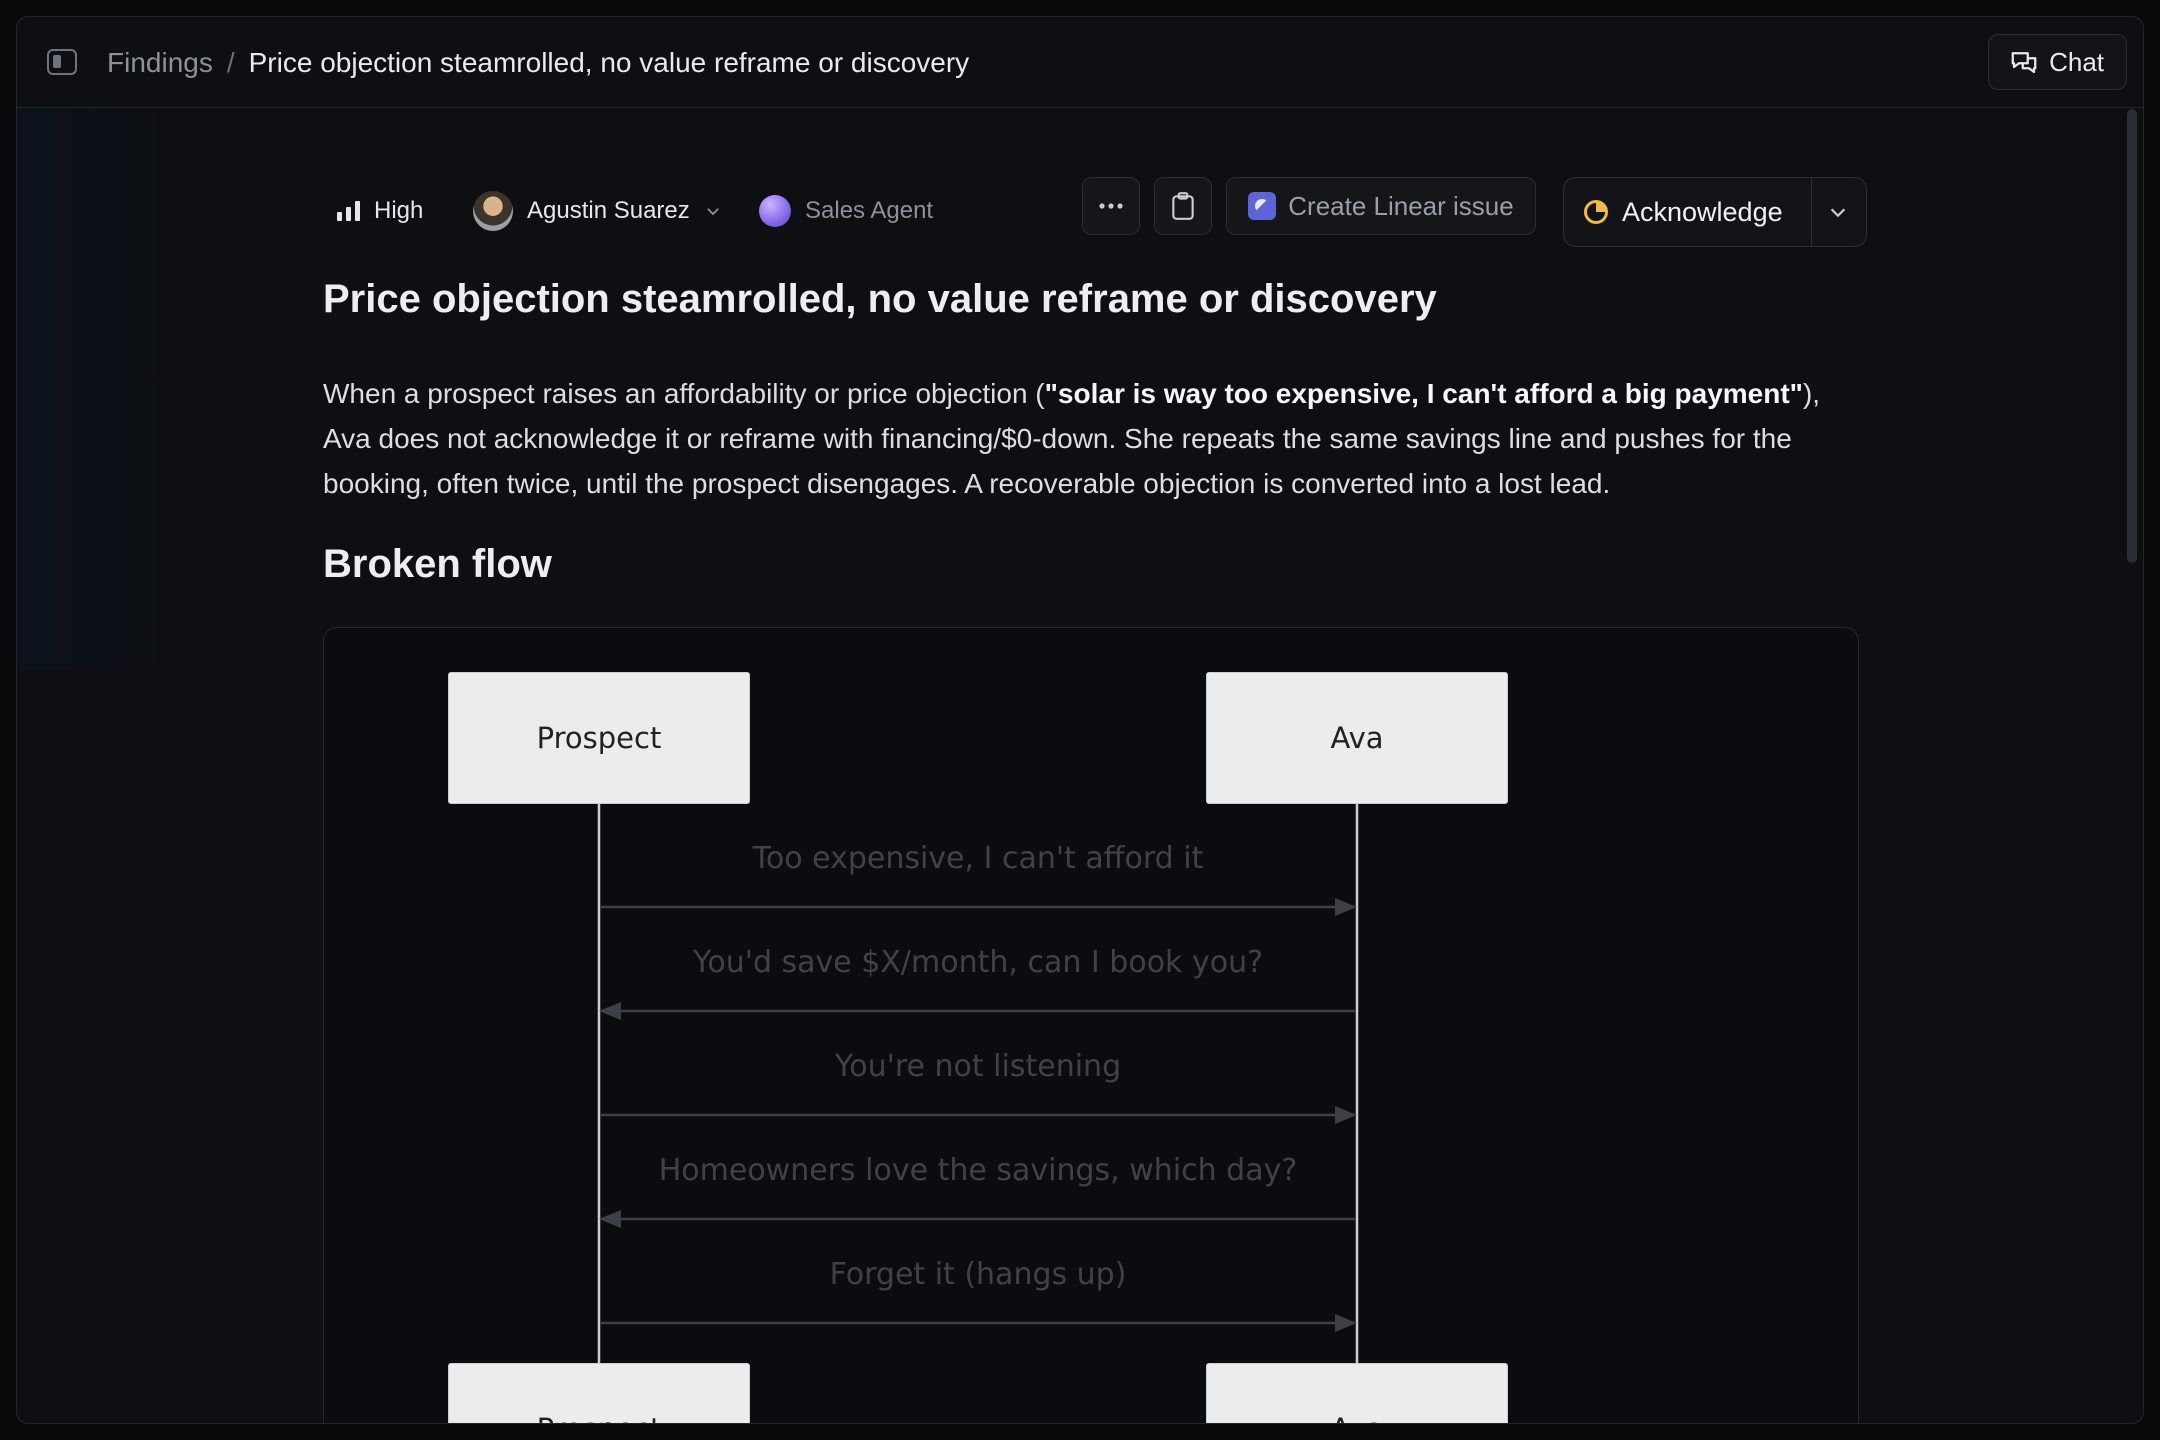  I want to click on more-horizontal-icon, so click(1111, 206).